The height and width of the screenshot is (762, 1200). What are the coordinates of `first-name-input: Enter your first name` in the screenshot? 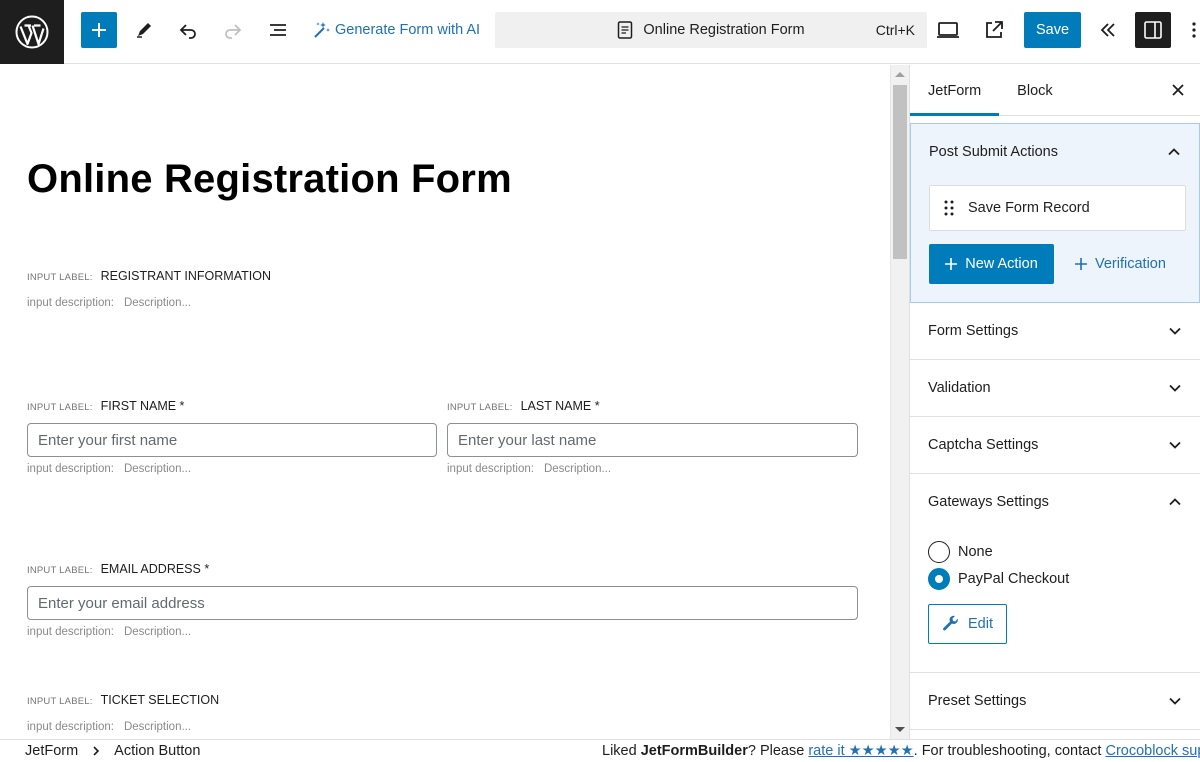 It's located at (232, 440).